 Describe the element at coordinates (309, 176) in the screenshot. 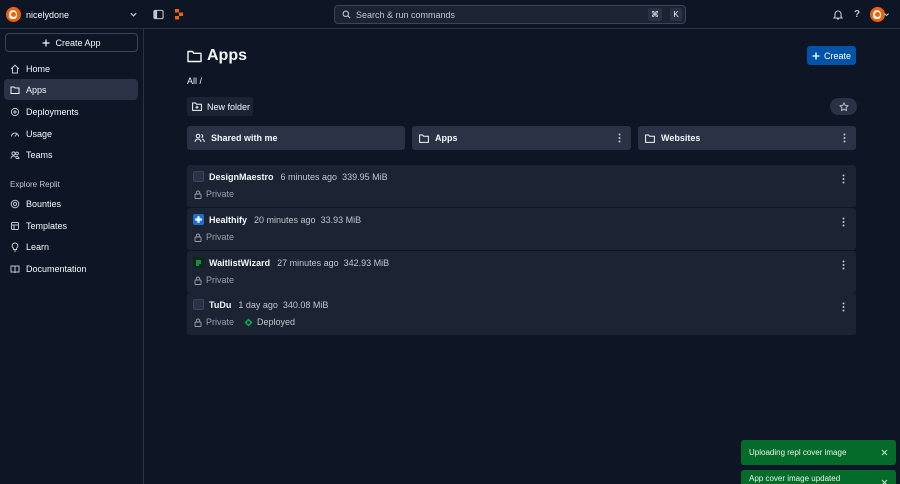

I see `repl-time: 6 minutes ago` at that location.